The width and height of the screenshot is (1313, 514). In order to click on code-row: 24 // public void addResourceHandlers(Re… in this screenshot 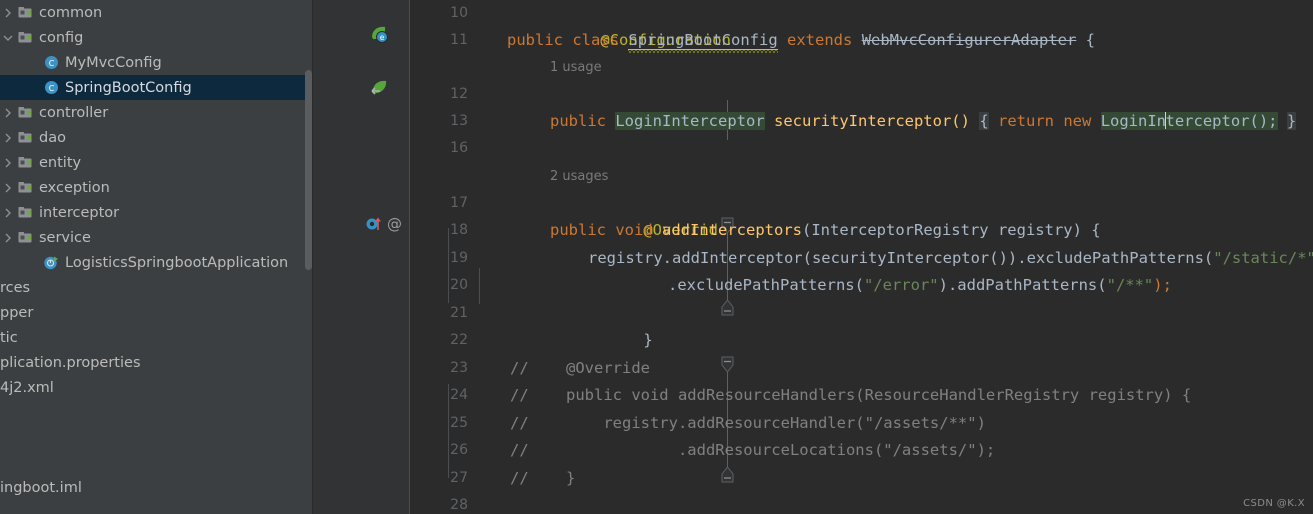, I will do `click(861, 395)`.